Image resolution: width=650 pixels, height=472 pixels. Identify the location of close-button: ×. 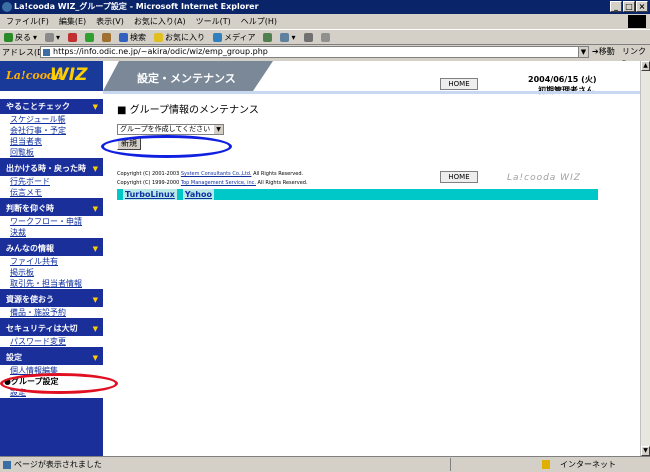
(642, 6).